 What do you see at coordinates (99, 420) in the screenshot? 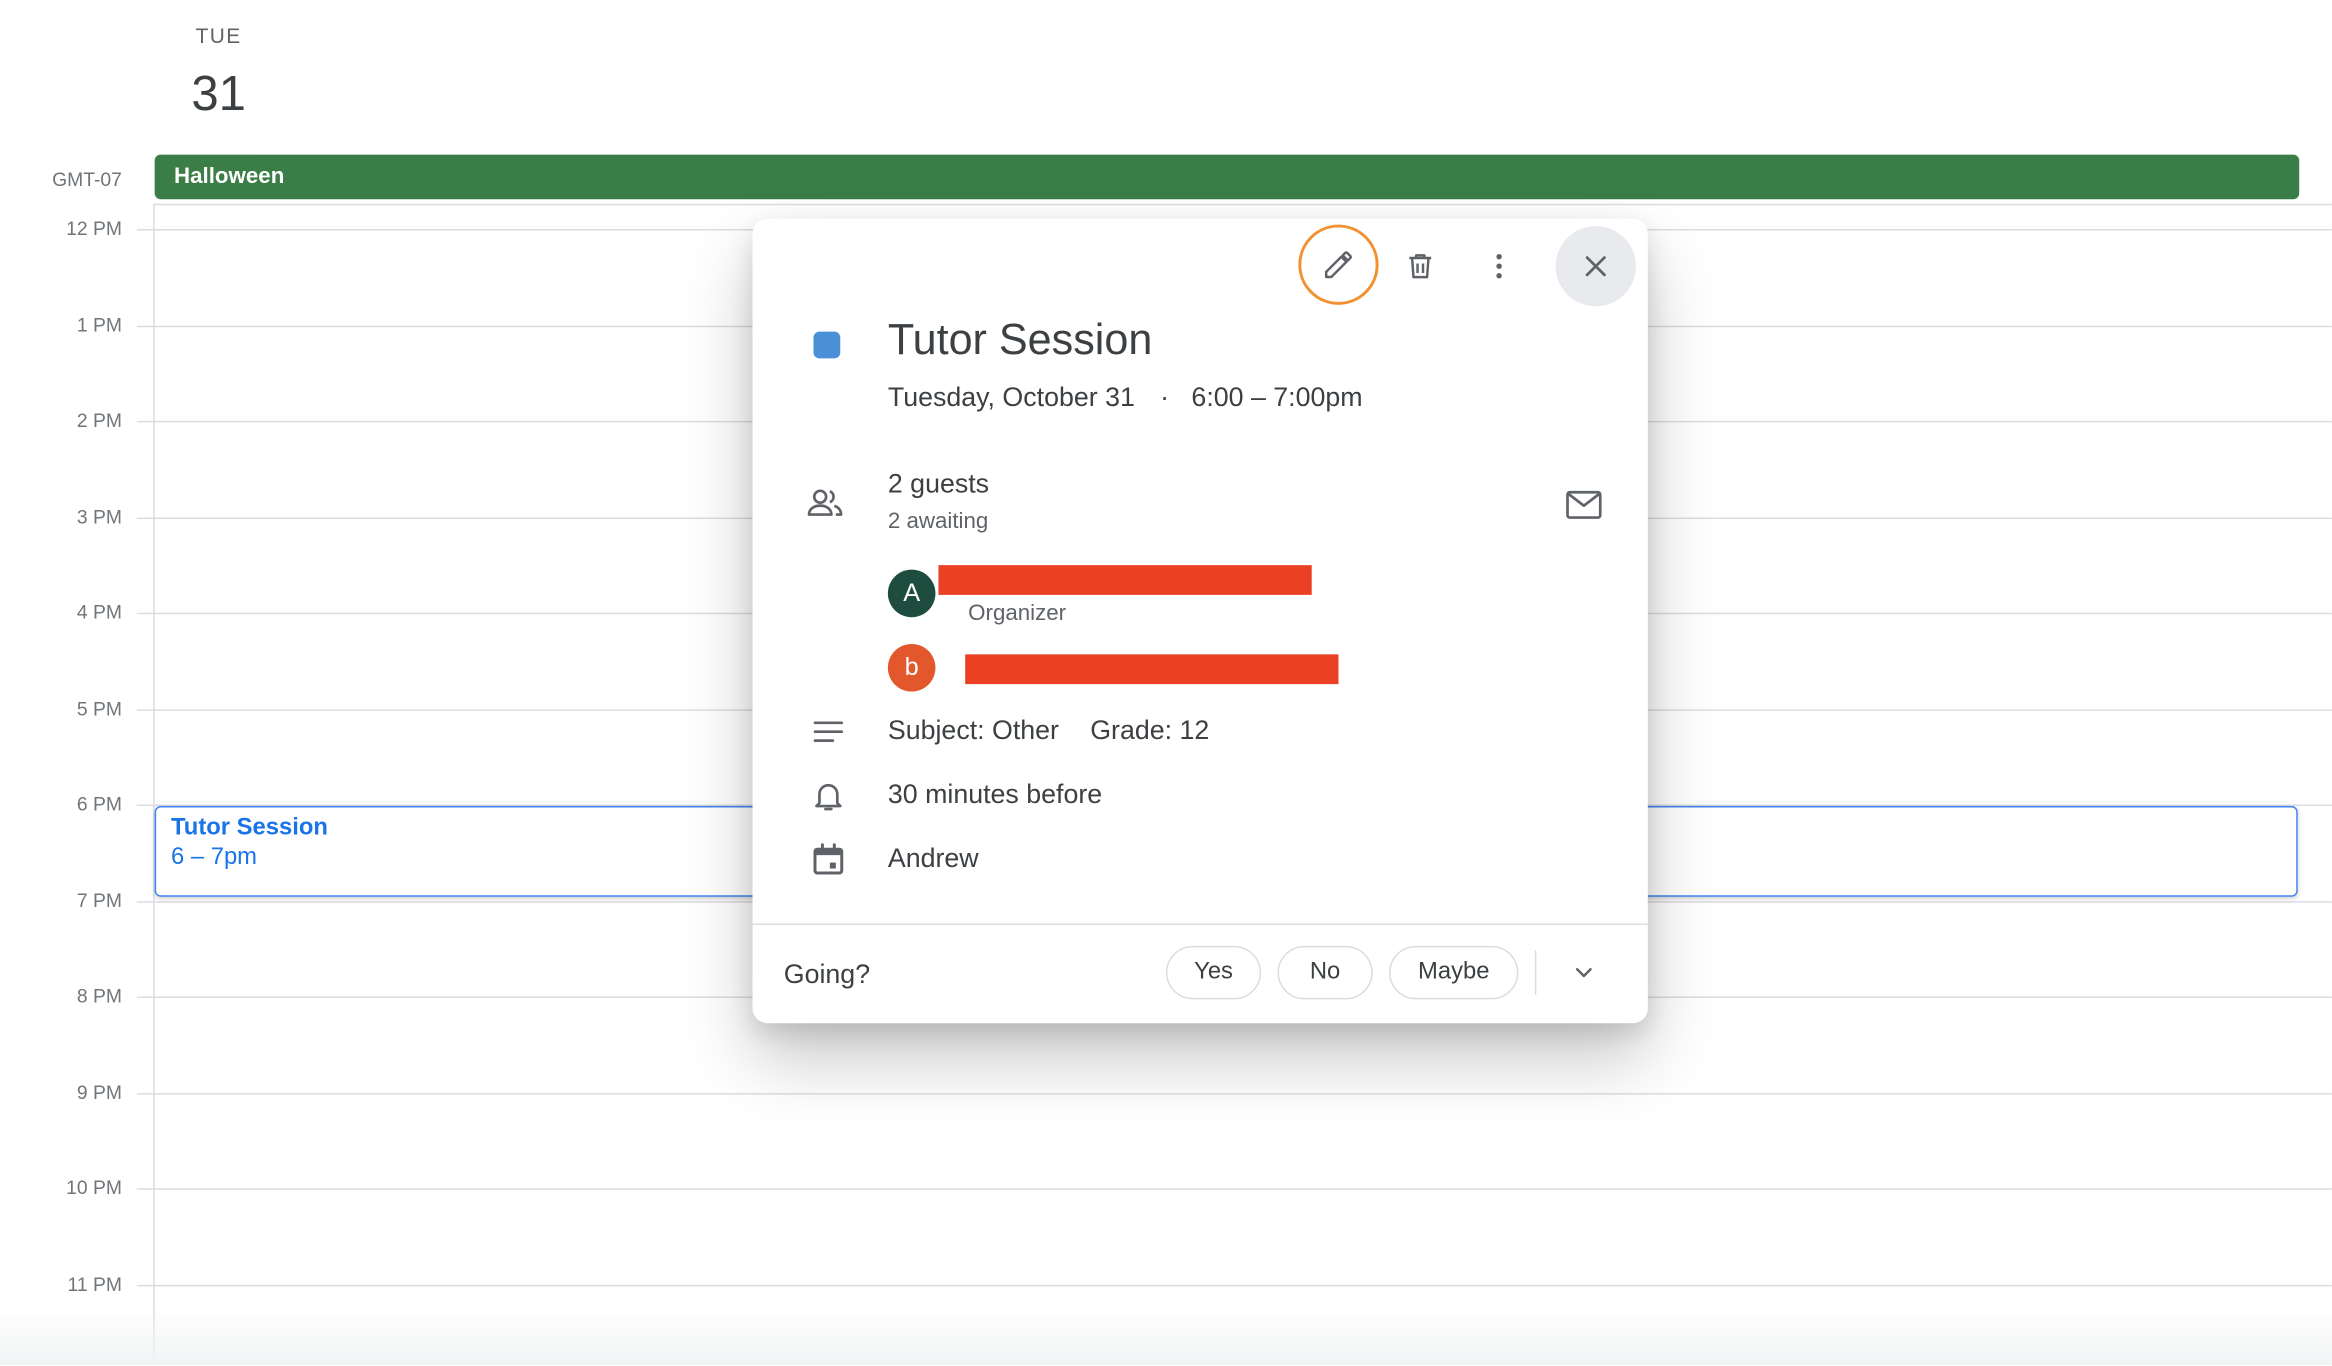
I see `hour-label: 2 PM` at bounding box center [99, 420].